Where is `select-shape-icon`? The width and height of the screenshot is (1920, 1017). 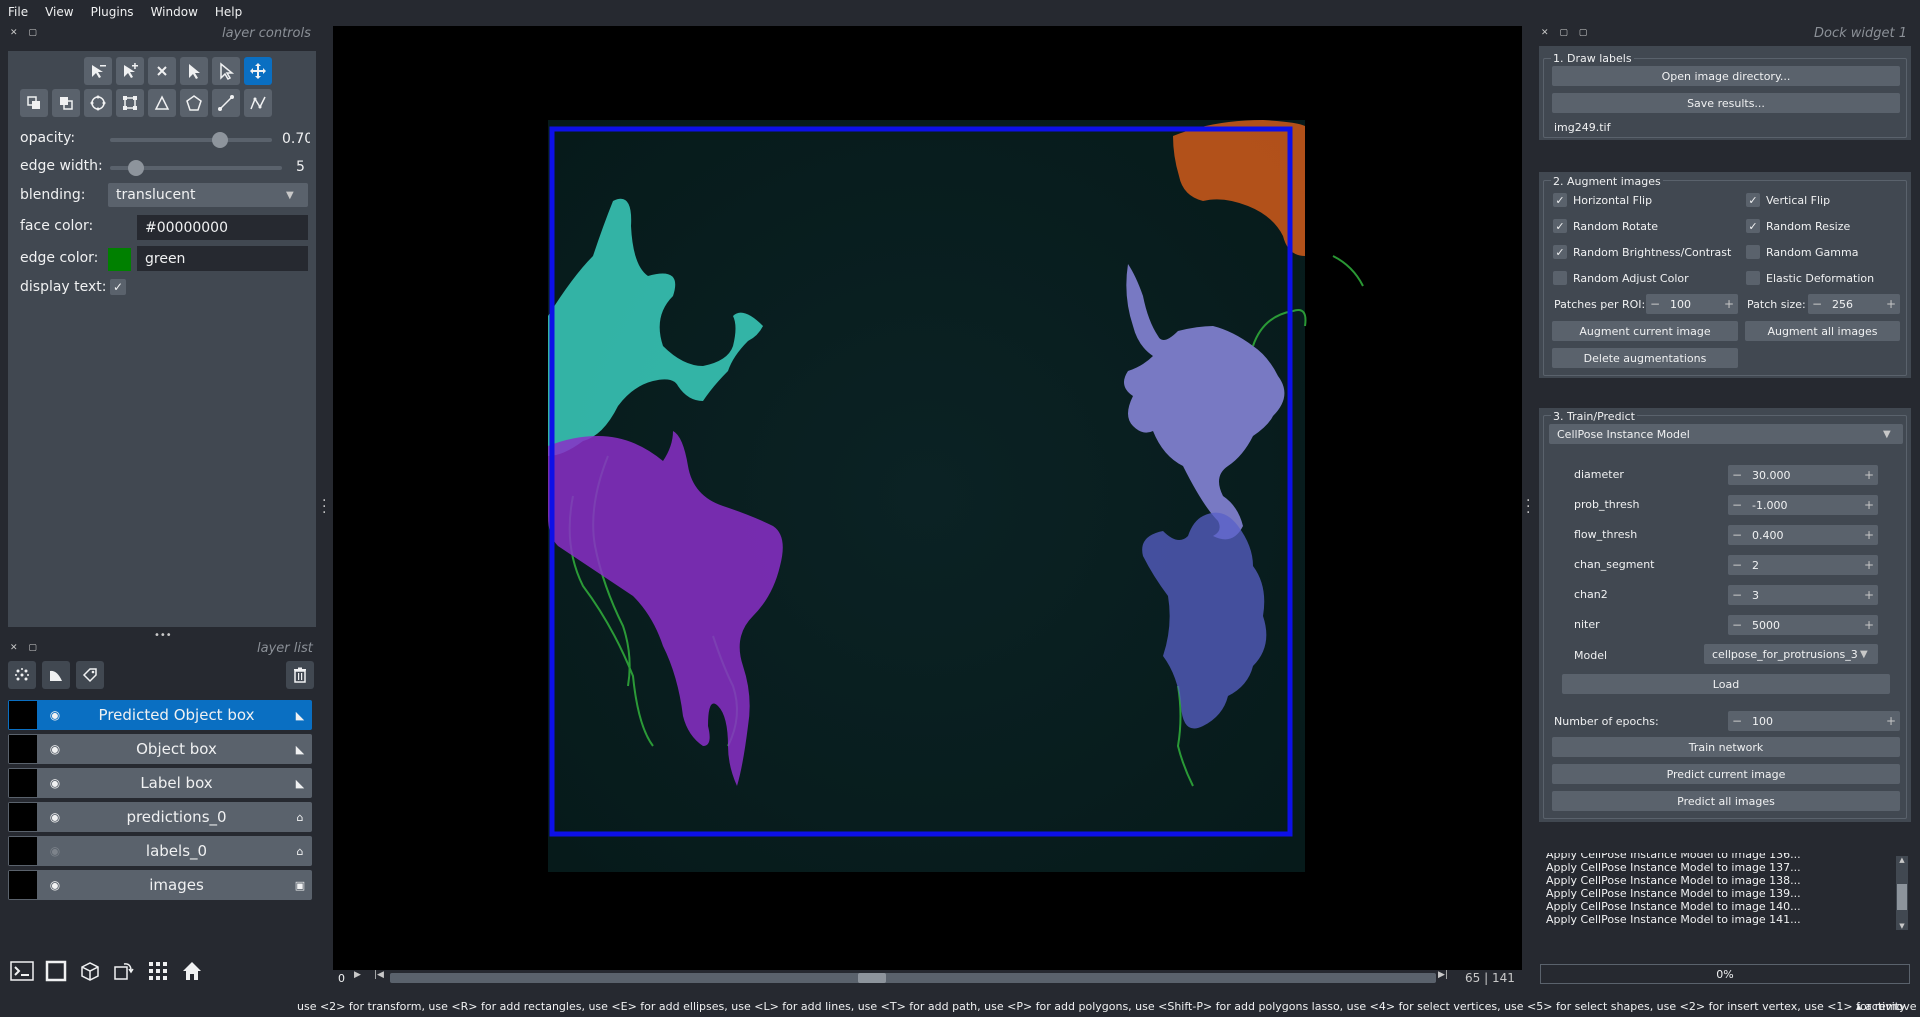
select-shape-icon is located at coordinates (194, 71).